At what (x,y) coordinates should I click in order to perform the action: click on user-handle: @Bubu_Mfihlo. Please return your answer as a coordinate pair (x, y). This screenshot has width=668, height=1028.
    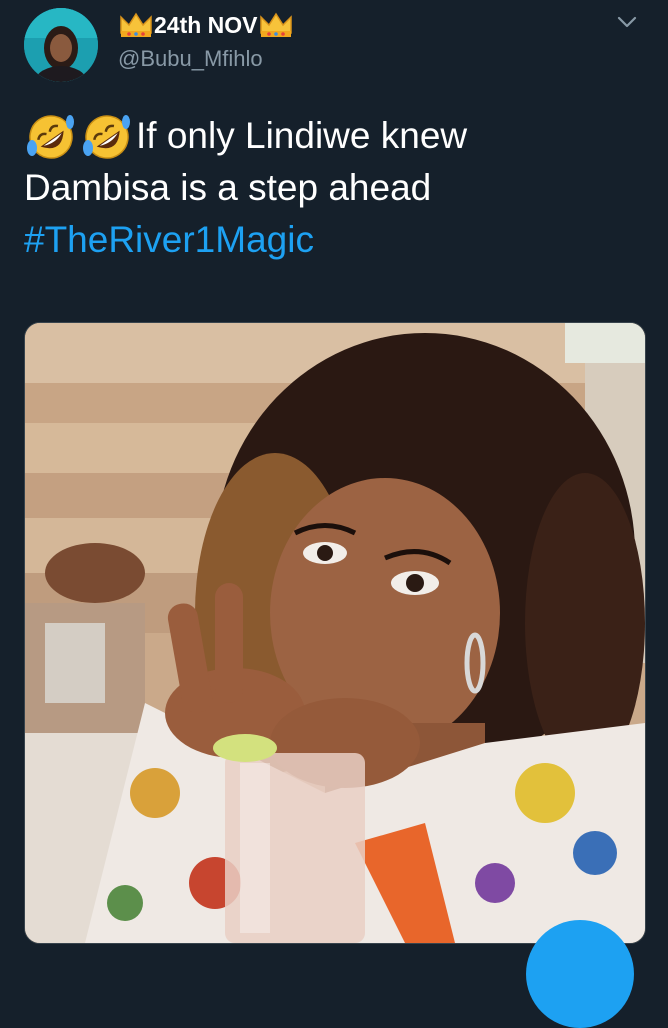
    Looking at the image, I should click on (190, 59).